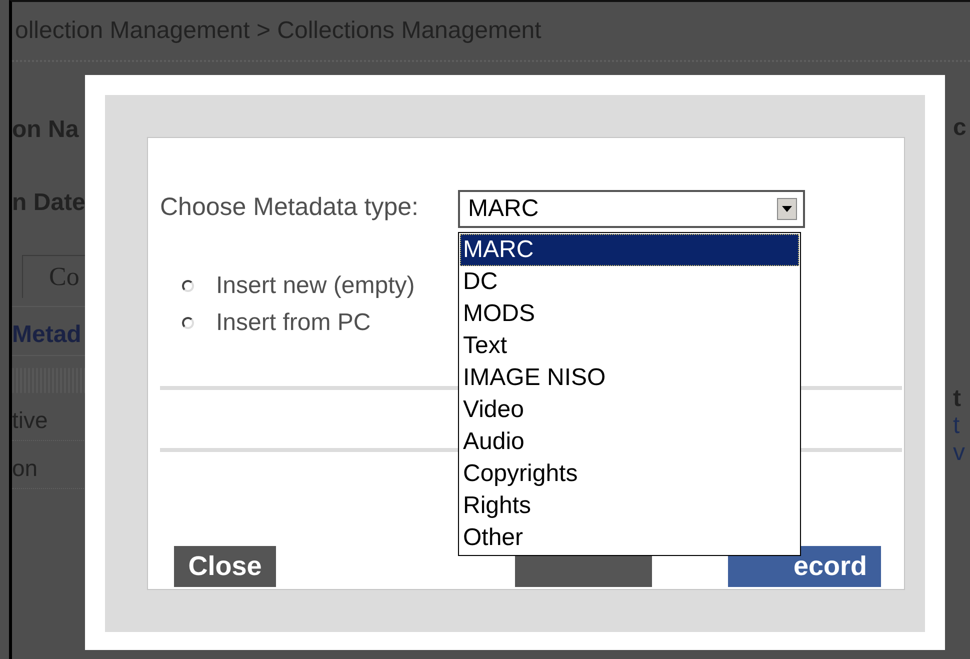 This screenshot has height=659, width=970. Describe the element at coordinates (225, 566) in the screenshot. I see `close-button: Close` at that location.